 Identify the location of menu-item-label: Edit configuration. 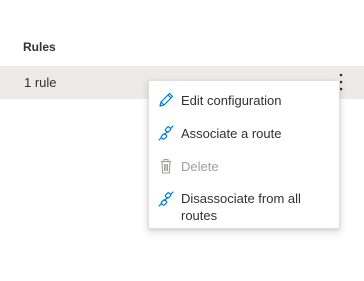
(231, 100).